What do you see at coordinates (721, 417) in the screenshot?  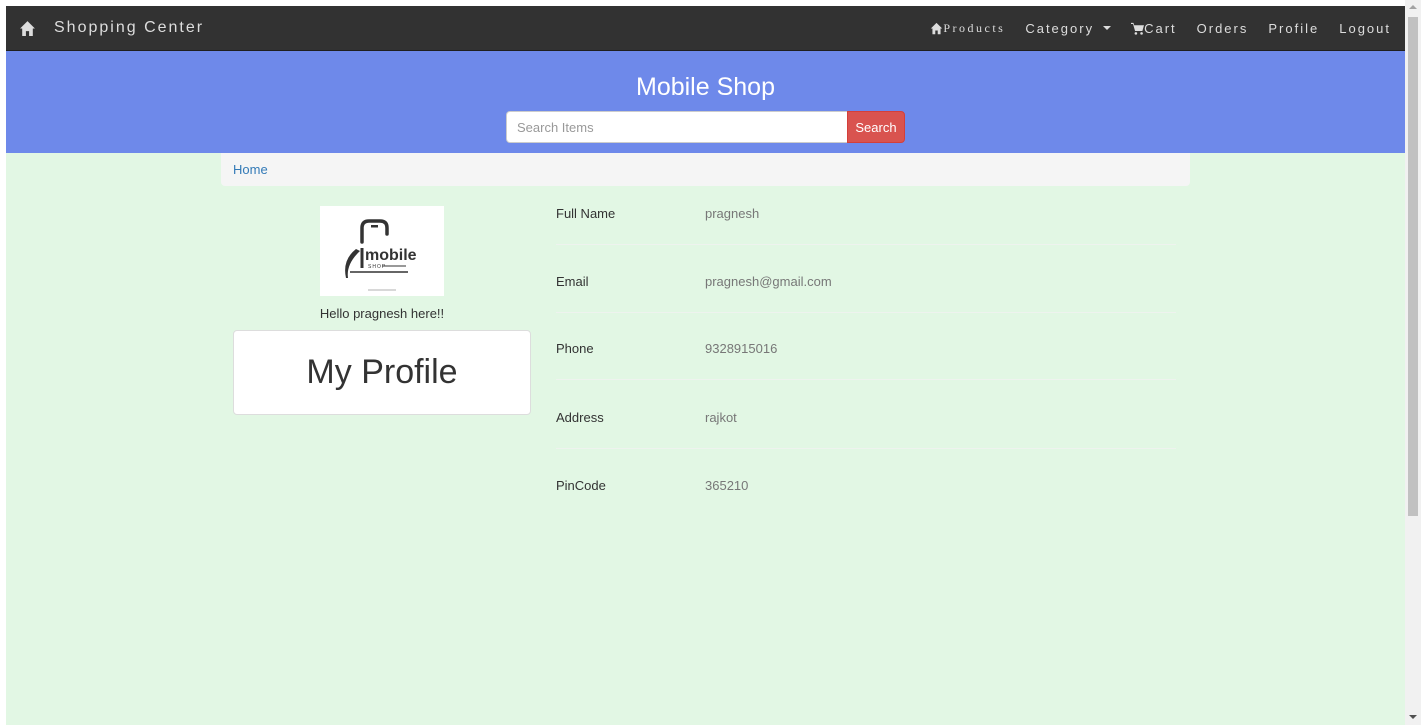 I see `detail-value: rajkot` at bounding box center [721, 417].